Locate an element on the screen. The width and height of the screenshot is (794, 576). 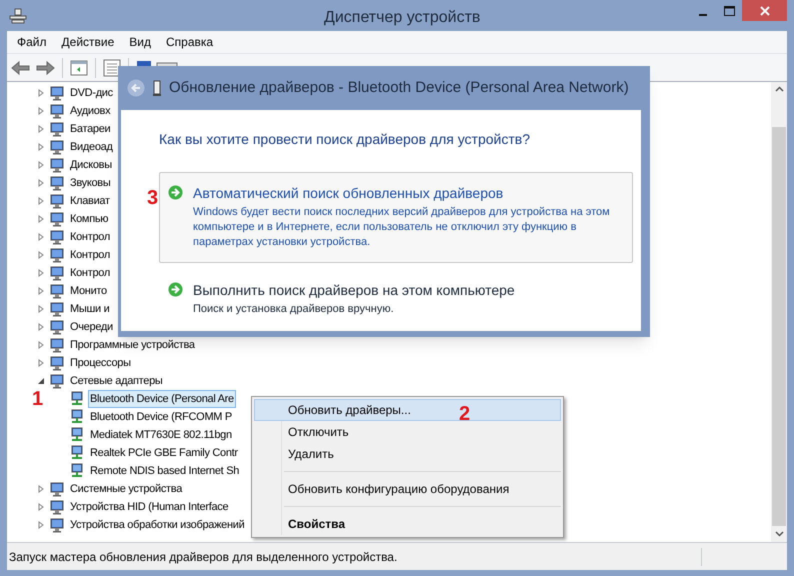
option-title: Автоматический поиск обновленных драйверов is located at coordinates (348, 193).